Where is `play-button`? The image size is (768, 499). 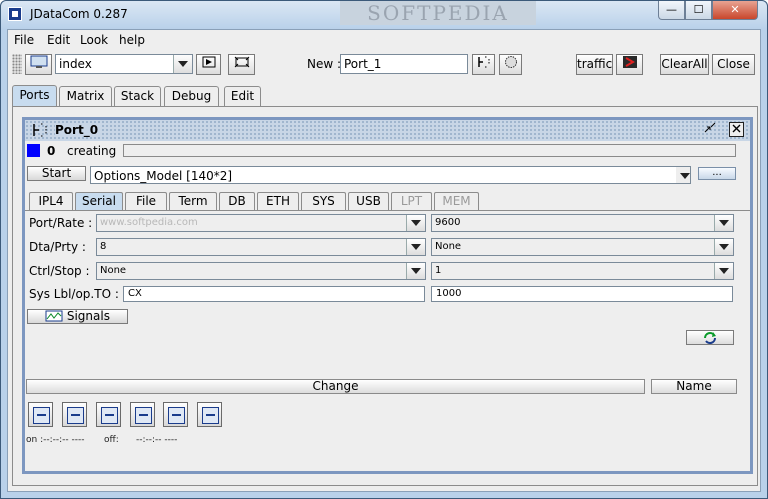 play-button is located at coordinates (208, 64).